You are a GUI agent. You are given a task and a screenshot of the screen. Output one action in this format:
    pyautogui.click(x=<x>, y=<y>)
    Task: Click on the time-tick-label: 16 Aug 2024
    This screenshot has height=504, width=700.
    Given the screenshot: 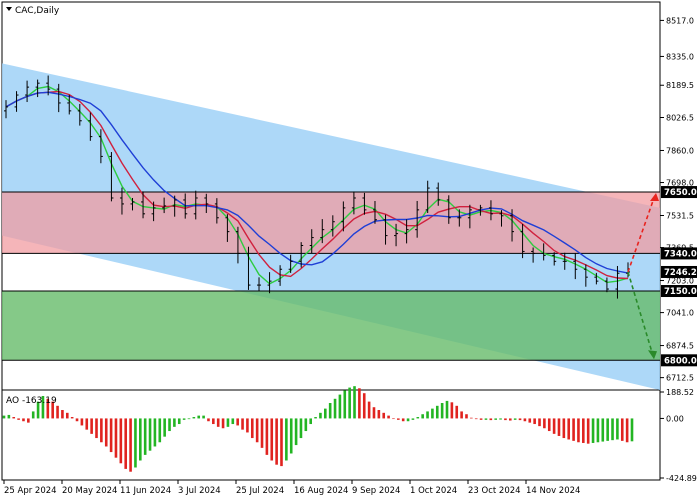 What is the action you would take?
    pyautogui.click(x=321, y=491)
    